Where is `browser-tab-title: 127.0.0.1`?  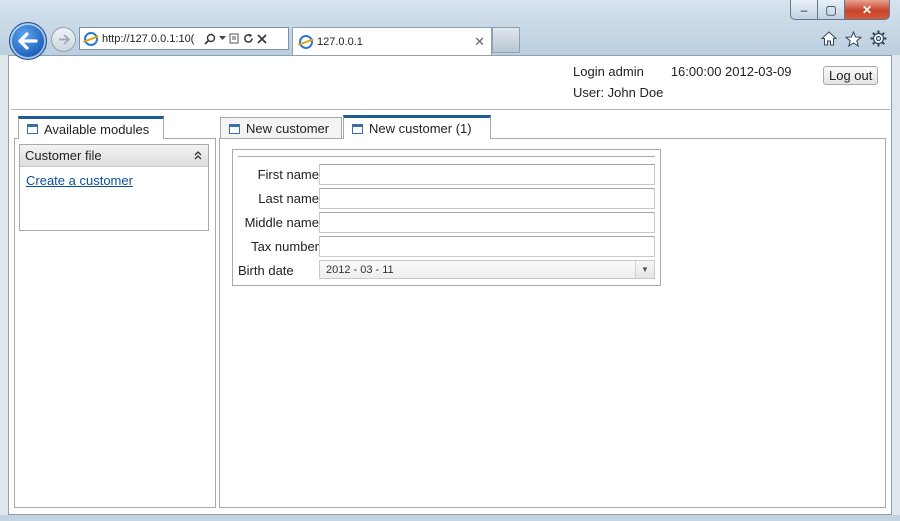
browser-tab-title: 127.0.0.1 is located at coordinates (340, 41).